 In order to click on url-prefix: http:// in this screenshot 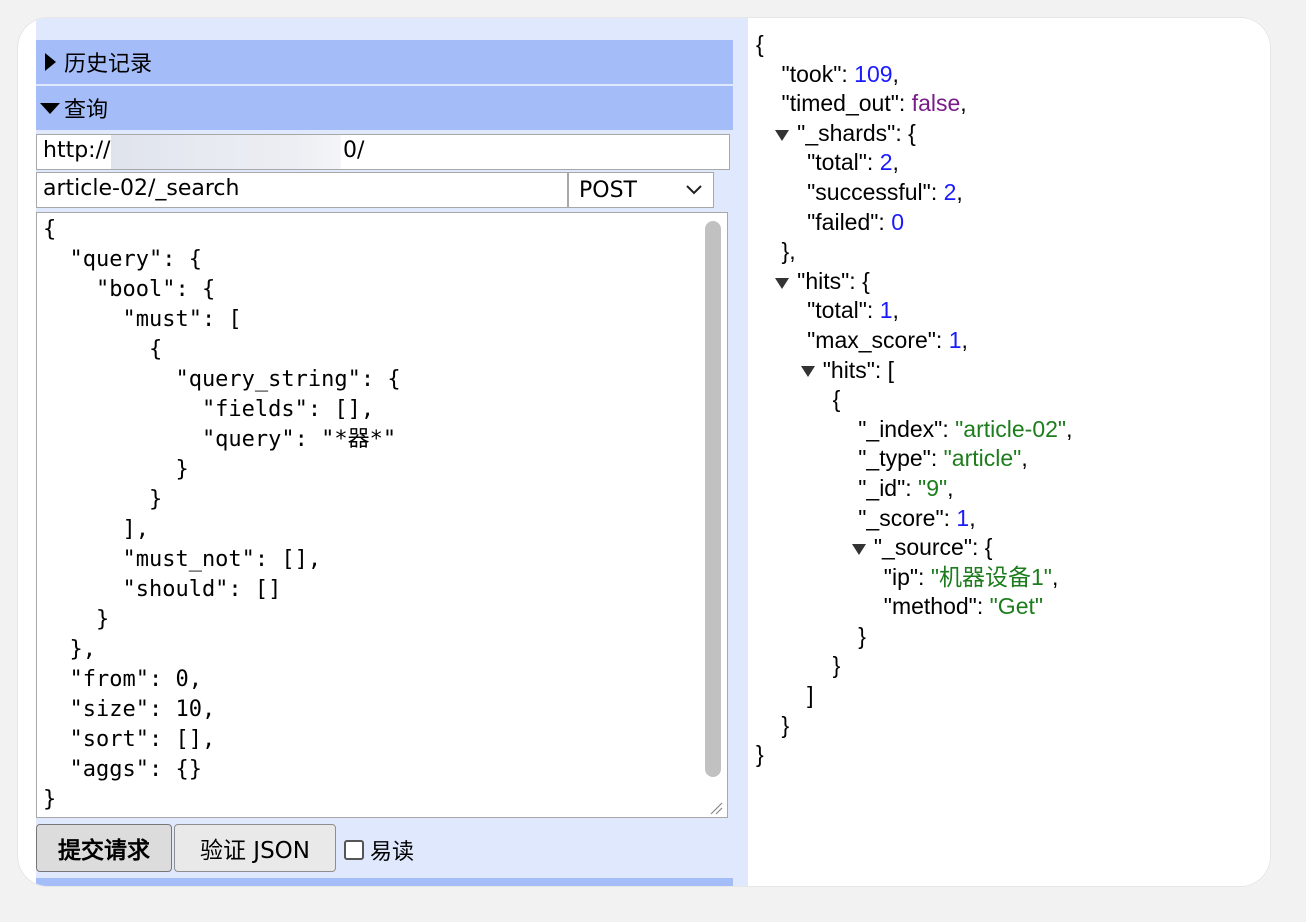, I will do `click(77, 150)`.